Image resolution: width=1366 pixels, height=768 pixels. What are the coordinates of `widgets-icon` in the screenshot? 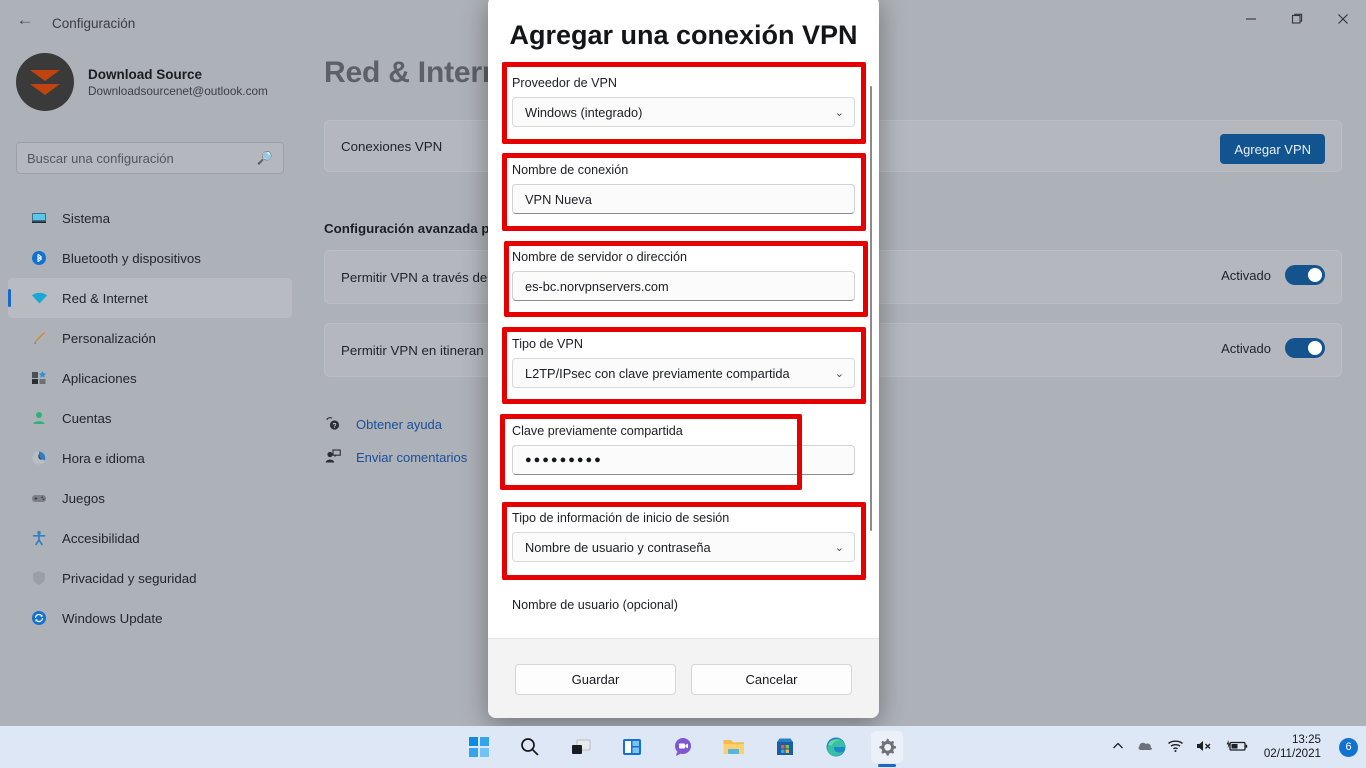 It's located at (632, 747).